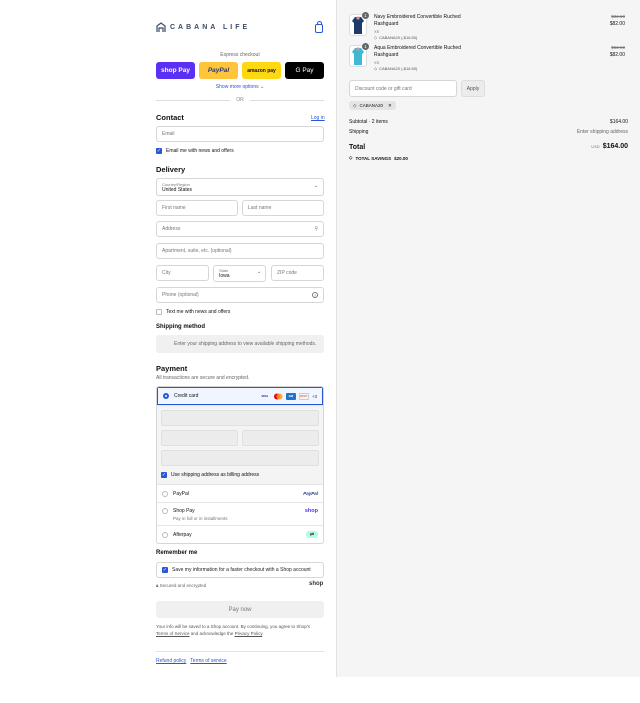 Image resolution: width=640 pixels, height=703 pixels. Describe the element at coordinates (618, 122) in the screenshot. I see `subtotal-value: $164.00` at that location.